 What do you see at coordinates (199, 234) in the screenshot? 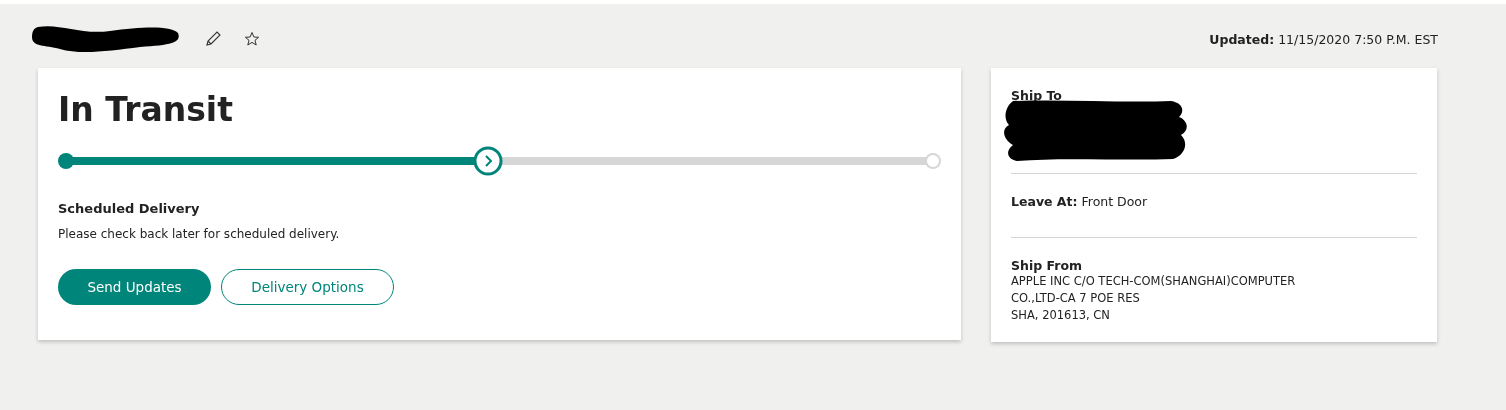
I see `delivery-message: Please check back later for scheduled delivery.` at bounding box center [199, 234].